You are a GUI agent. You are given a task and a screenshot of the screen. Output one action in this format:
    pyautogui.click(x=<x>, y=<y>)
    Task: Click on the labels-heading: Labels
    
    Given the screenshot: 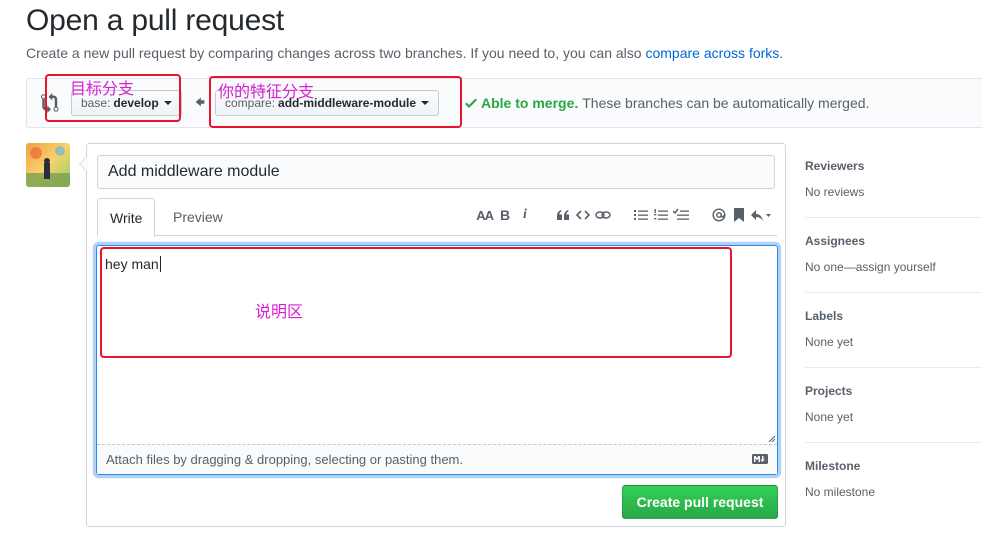 What is the action you would take?
    pyautogui.click(x=824, y=316)
    